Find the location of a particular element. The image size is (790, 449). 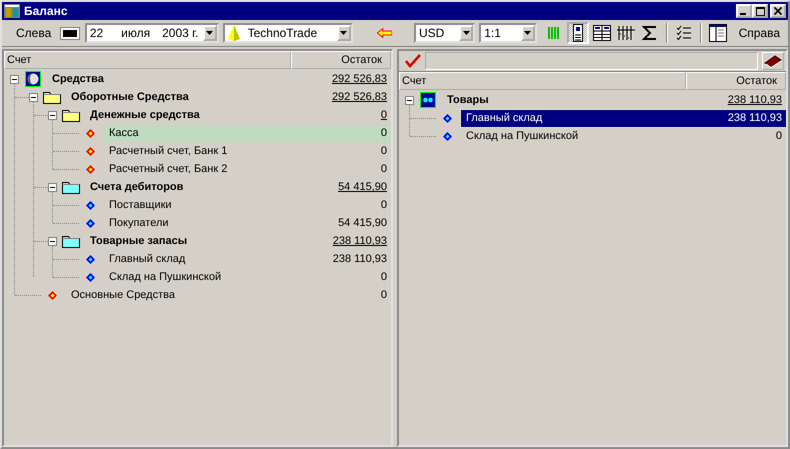

checklist-icon is located at coordinates (684, 33).